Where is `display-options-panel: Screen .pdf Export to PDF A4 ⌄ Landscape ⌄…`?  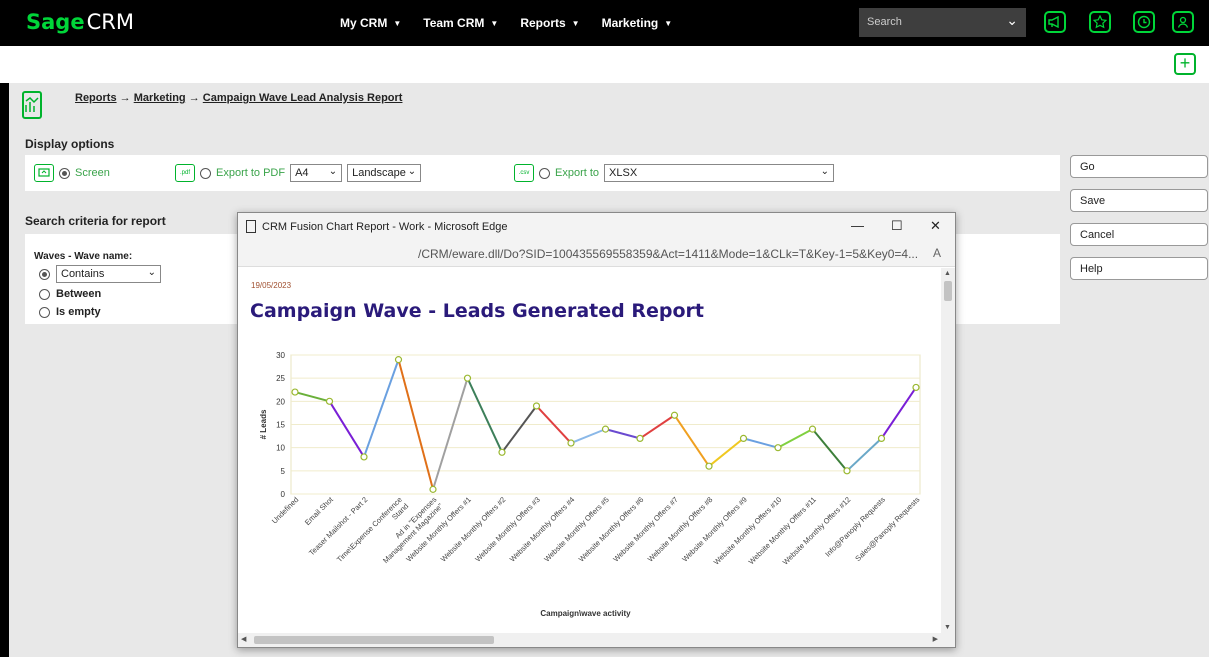 display-options-panel: Screen .pdf Export to PDF A4 ⌄ Landscape ⌄… is located at coordinates (542, 173).